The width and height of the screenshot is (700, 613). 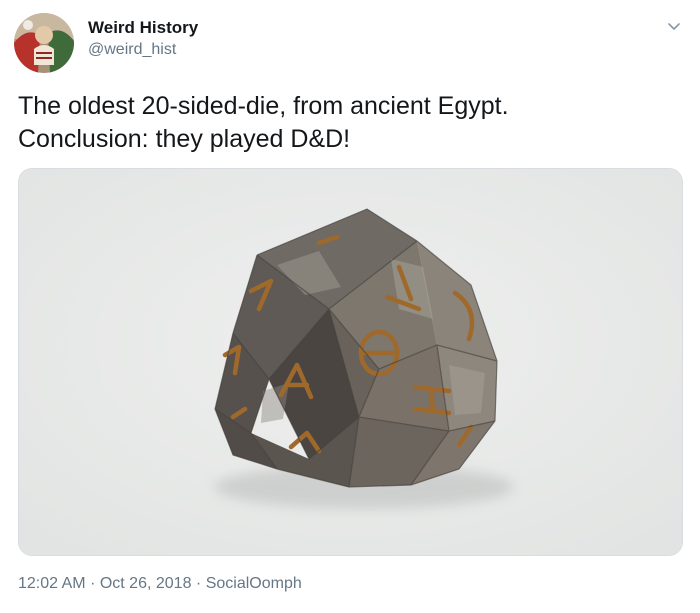 I want to click on chevron-down-icon, so click(x=674, y=26).